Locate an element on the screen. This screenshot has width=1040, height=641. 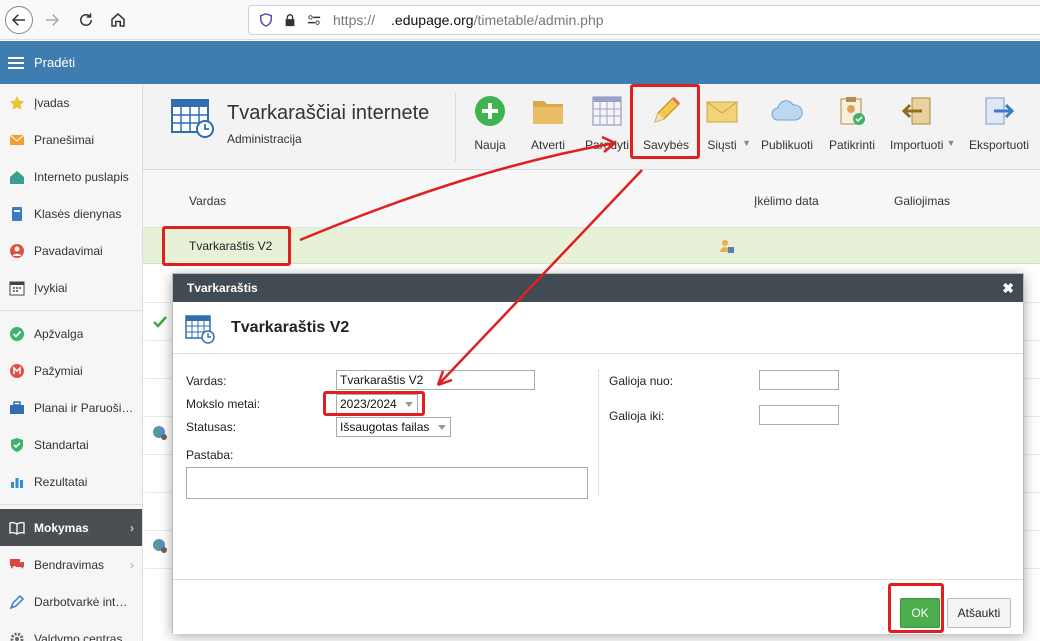
browser-toolbar: https:// .edupage.org/timetable/admin.php is located at coordinates (520, 20).